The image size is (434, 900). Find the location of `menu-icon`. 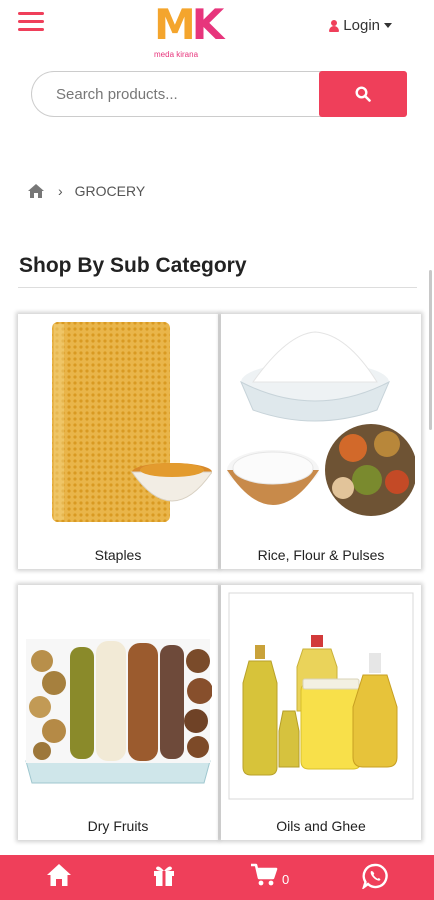

menu-icon is located at coordinates (31, 22).